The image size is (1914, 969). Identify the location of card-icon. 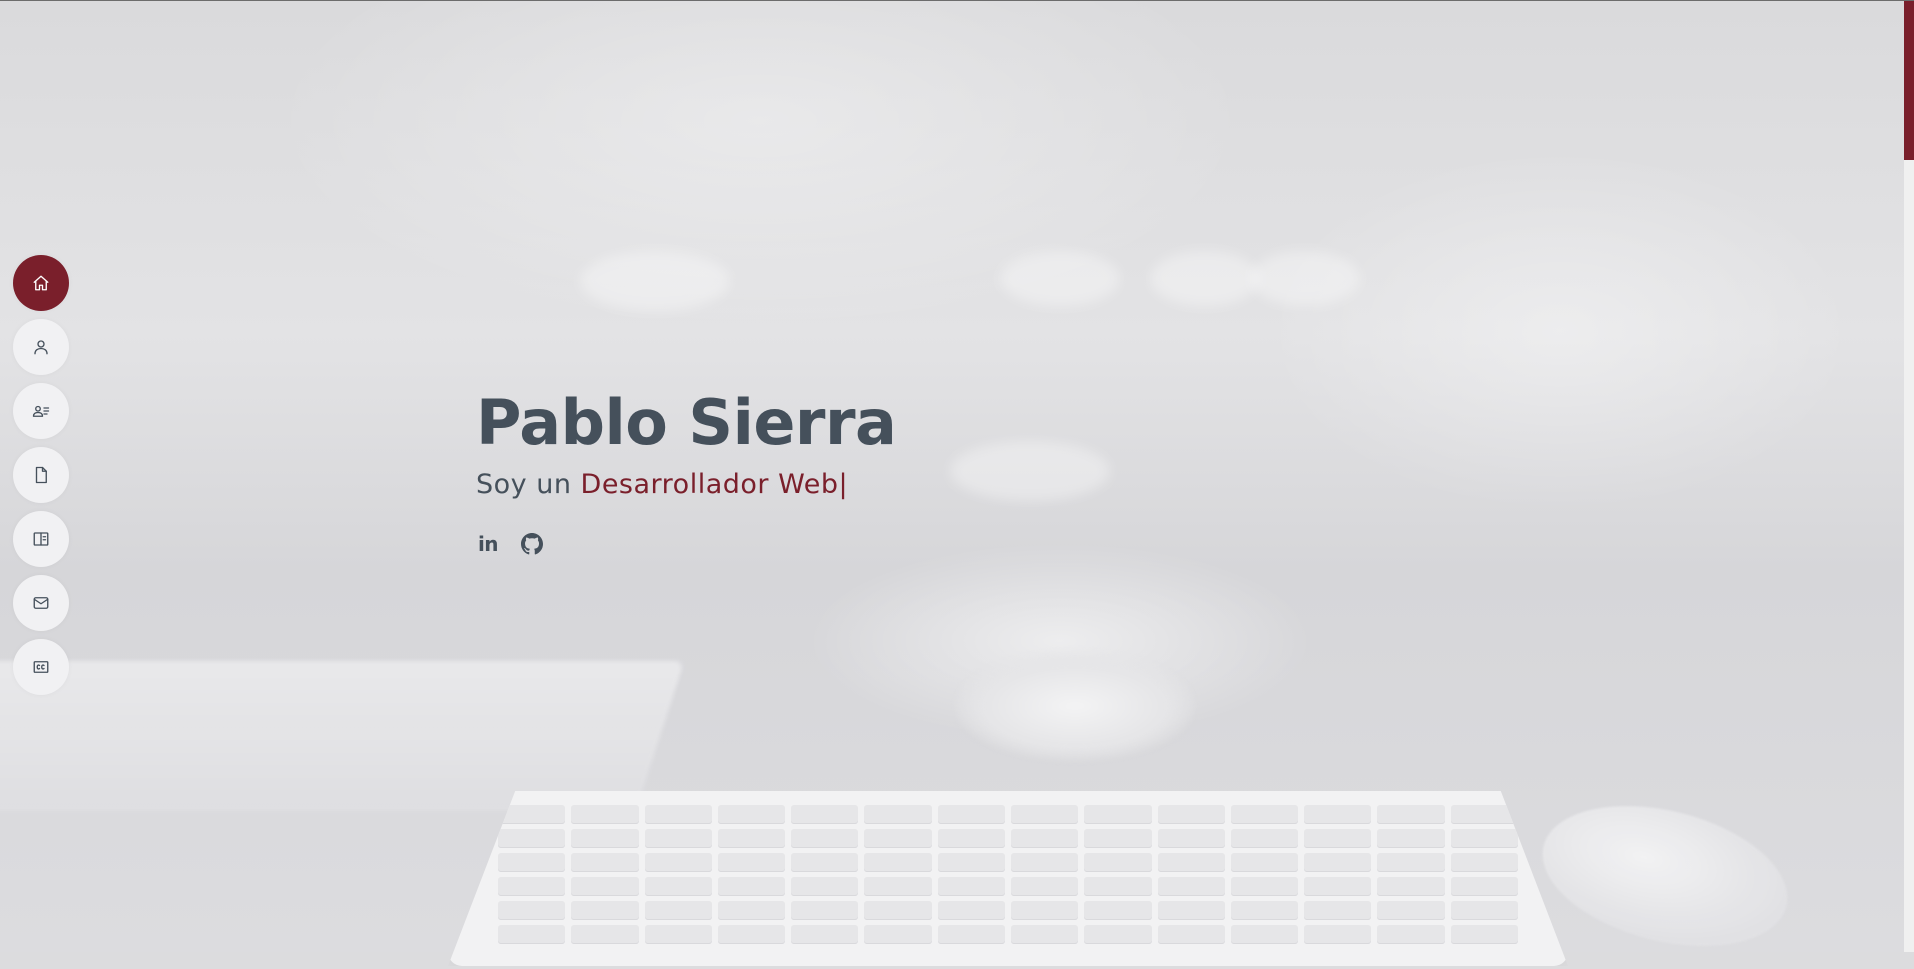
(41, 667).